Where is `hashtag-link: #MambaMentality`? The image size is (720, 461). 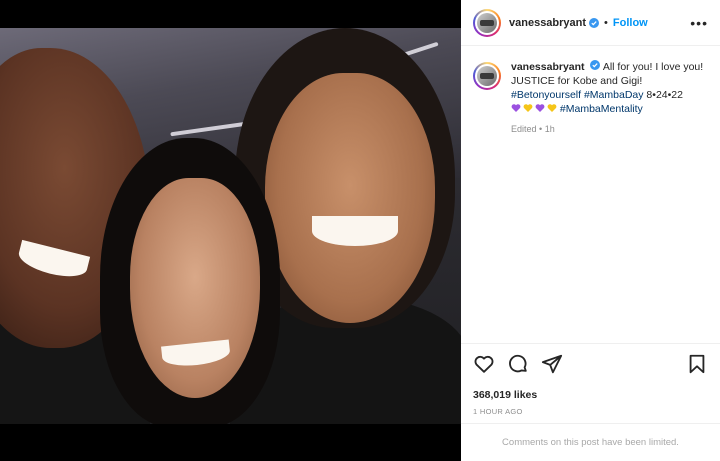 hashtag-link: #MambaMentality is located at coordinates (601, 109).